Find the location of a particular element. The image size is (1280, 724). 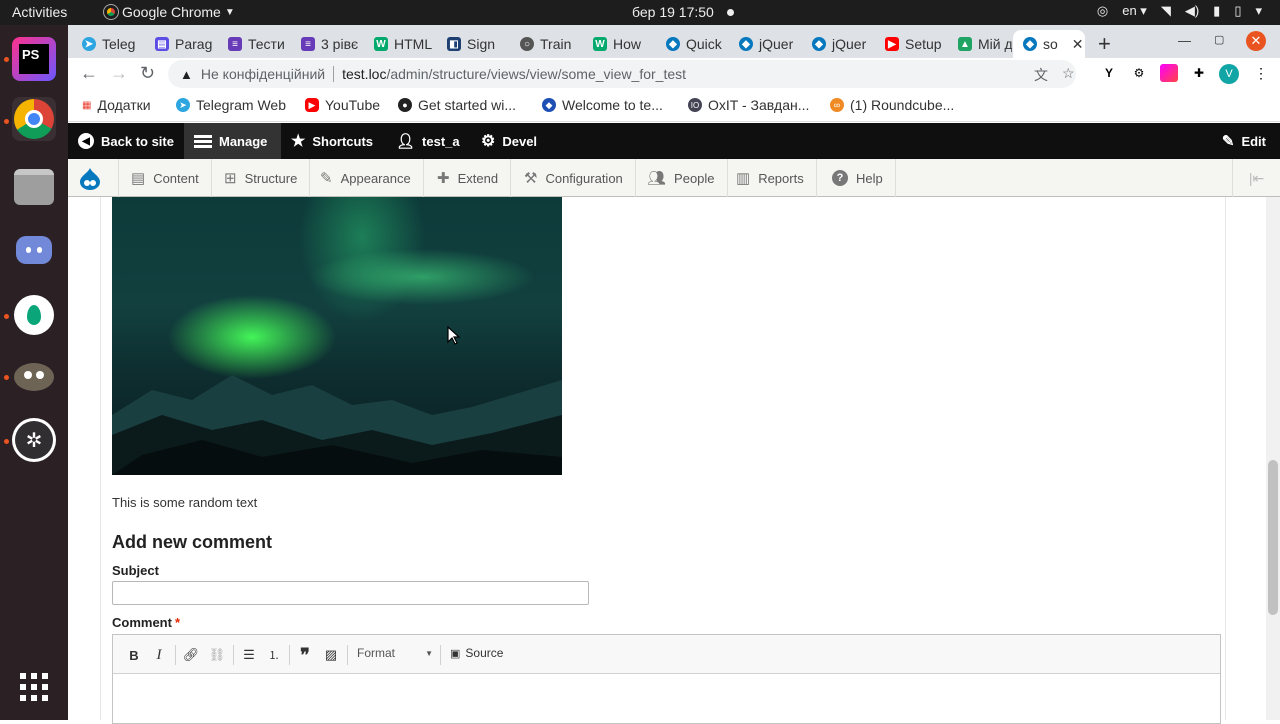

menu-kebab-icon: ⋮ is located at coordinates (1261, 73).